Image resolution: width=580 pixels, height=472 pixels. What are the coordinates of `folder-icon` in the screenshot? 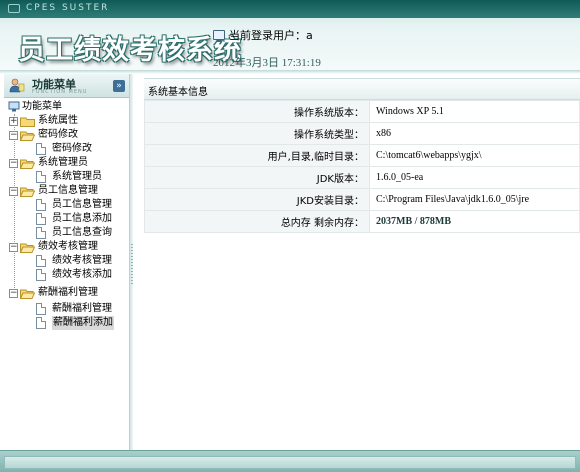 It's located at (27, 122).